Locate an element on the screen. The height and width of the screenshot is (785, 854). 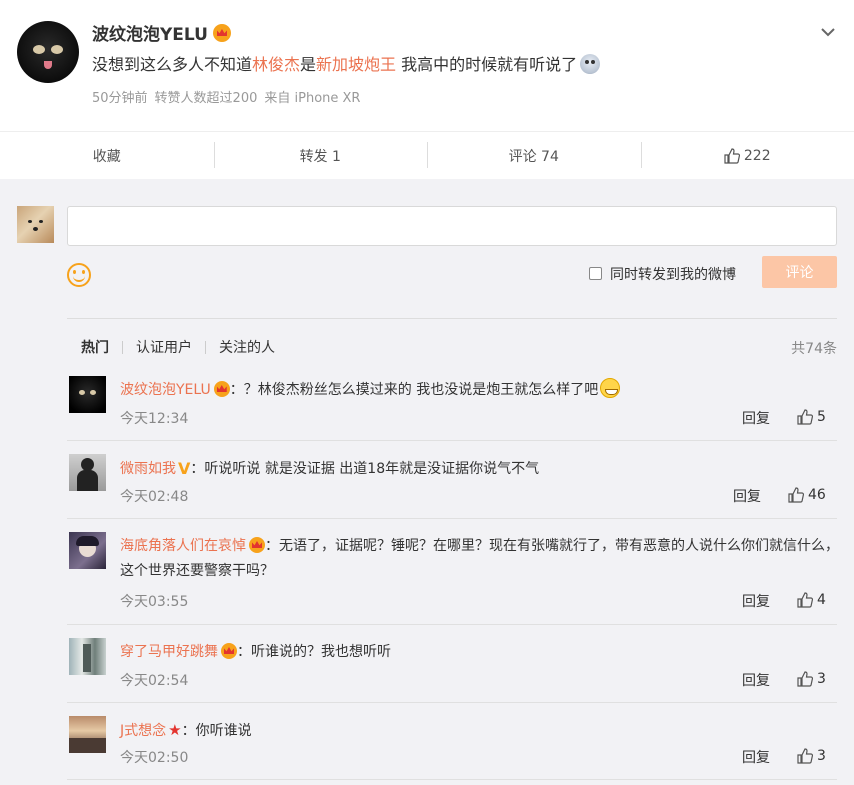
tab-verified: 认证用户 is located at coordinates (164, 347).